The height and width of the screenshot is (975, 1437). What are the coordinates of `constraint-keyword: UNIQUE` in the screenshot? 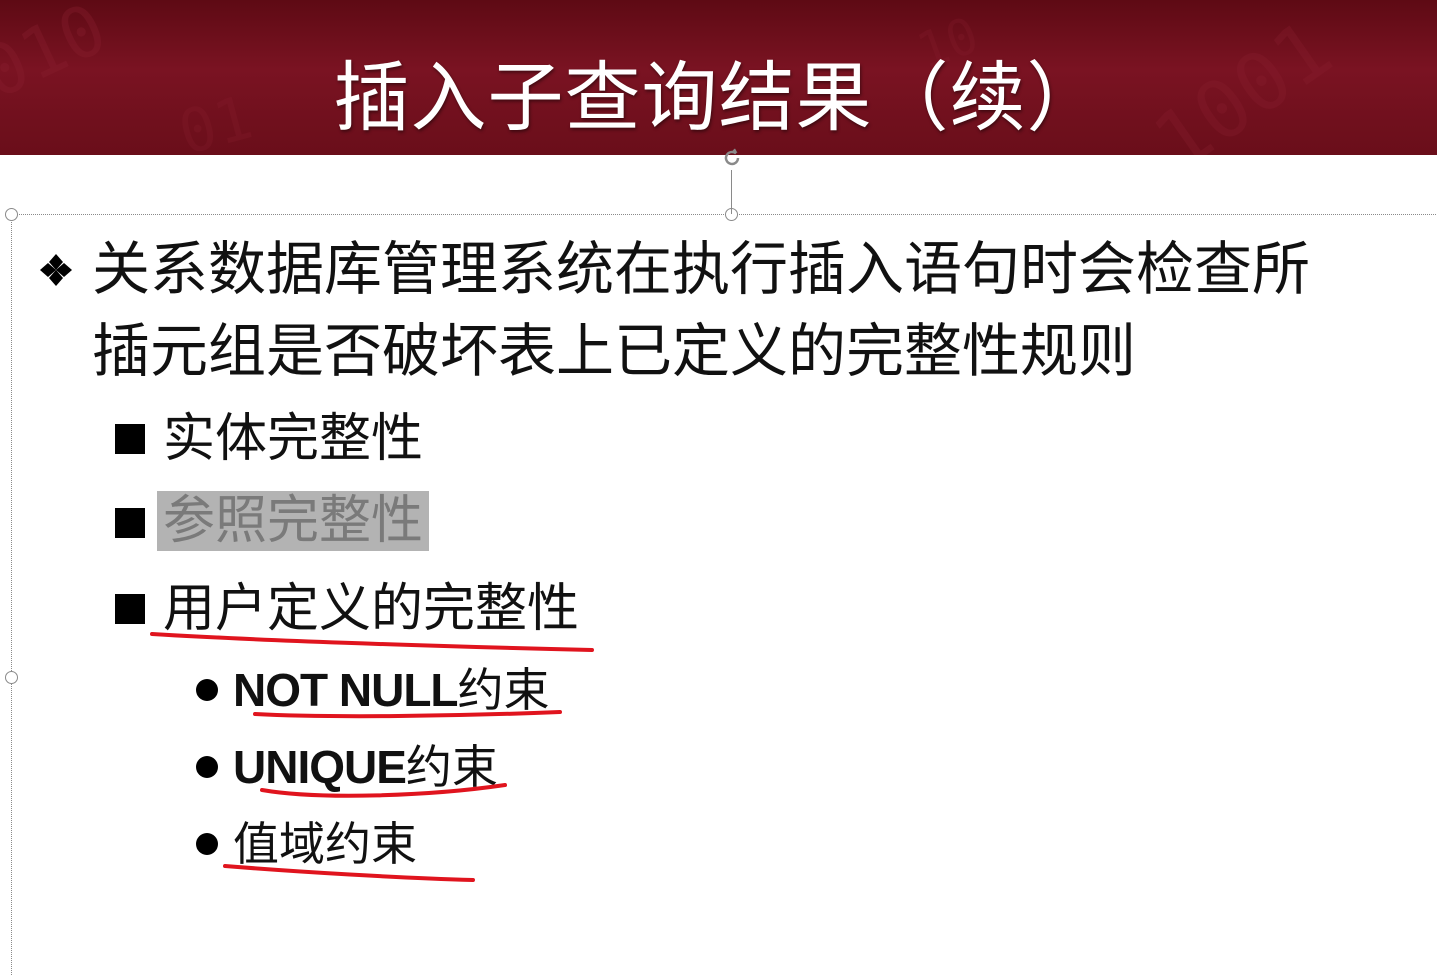 It's located at (320, 767).